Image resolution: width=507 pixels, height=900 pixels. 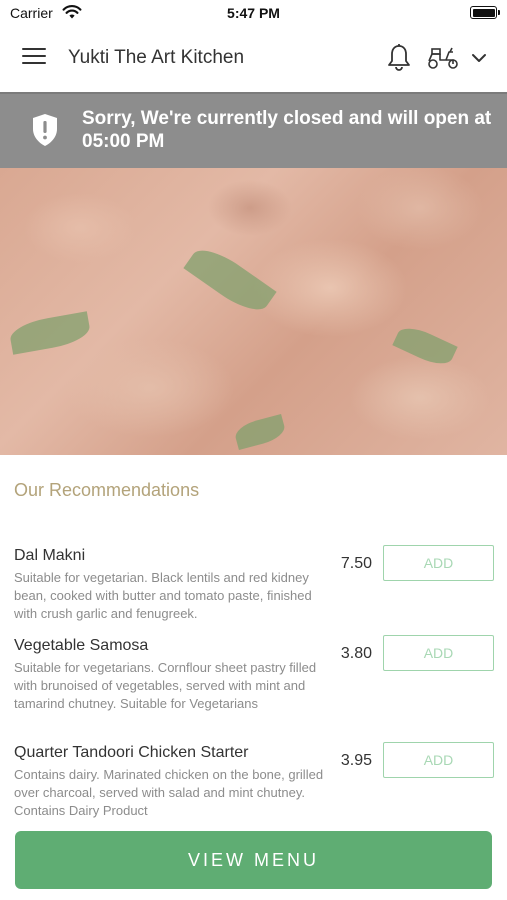 I want to click on status-bar: Carrier 5:47 PM, so click(x=253, y=14).